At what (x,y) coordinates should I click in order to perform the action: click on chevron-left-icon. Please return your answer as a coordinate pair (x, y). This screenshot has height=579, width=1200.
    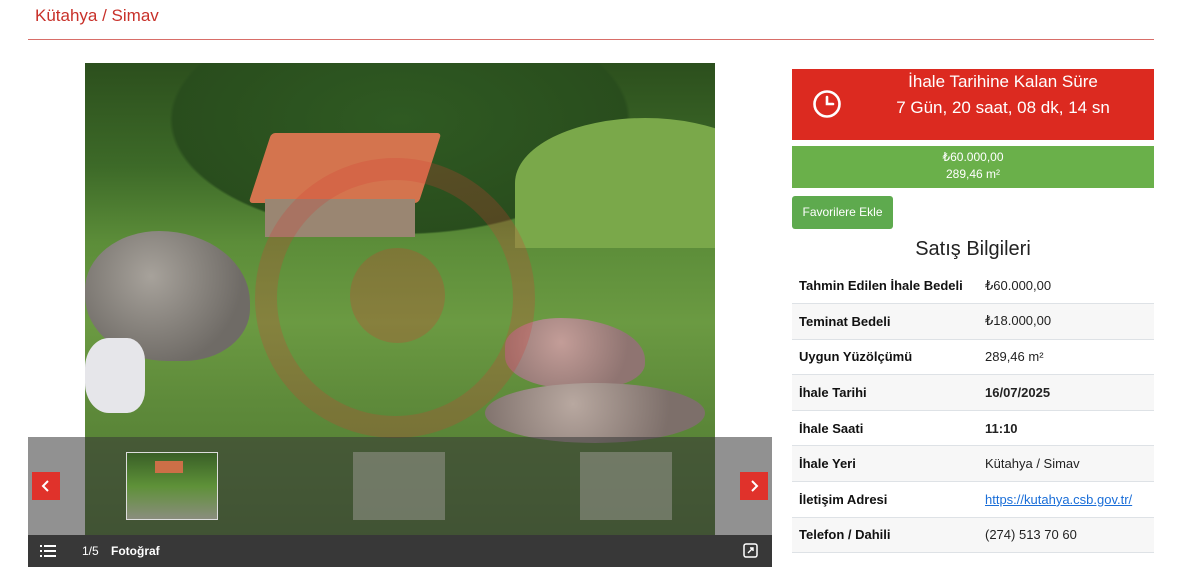
    Looking at the image, I should click on (45, 486).